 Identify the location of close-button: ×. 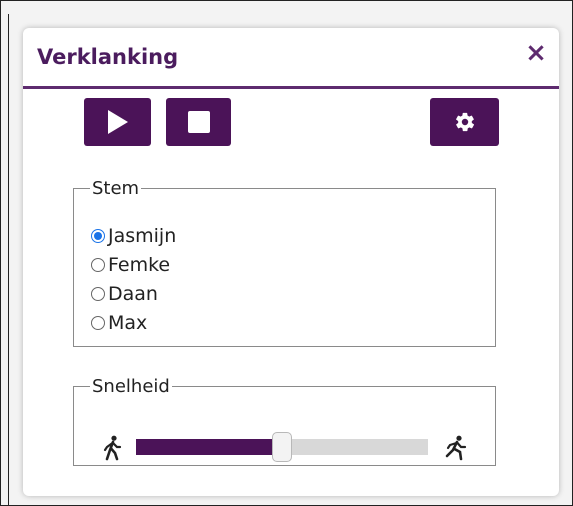
(536, 53).